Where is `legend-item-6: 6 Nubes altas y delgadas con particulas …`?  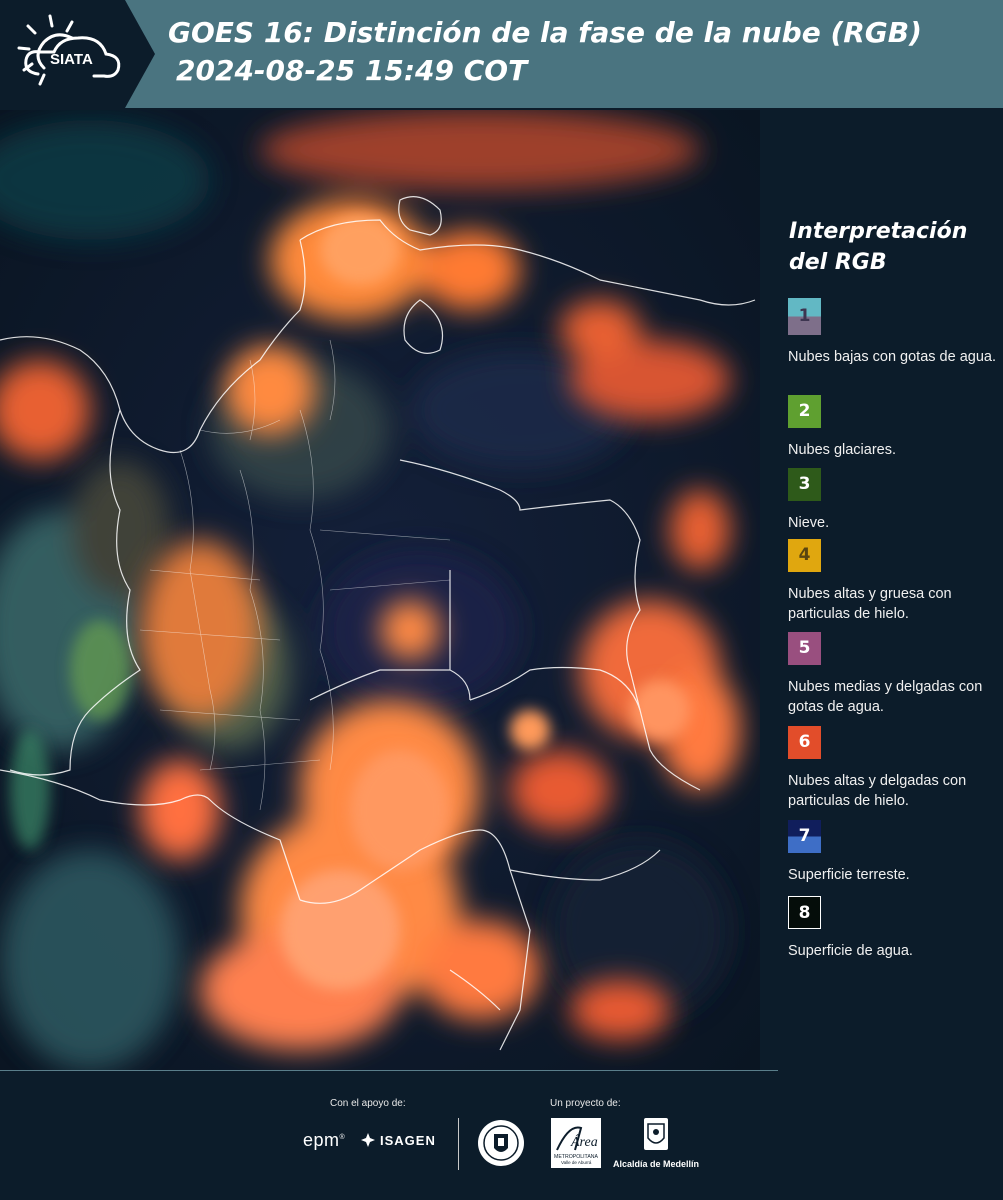 legend-item-6: 6 Nubes altas y delgadas con particulas … is located at coordinates (894, 768).